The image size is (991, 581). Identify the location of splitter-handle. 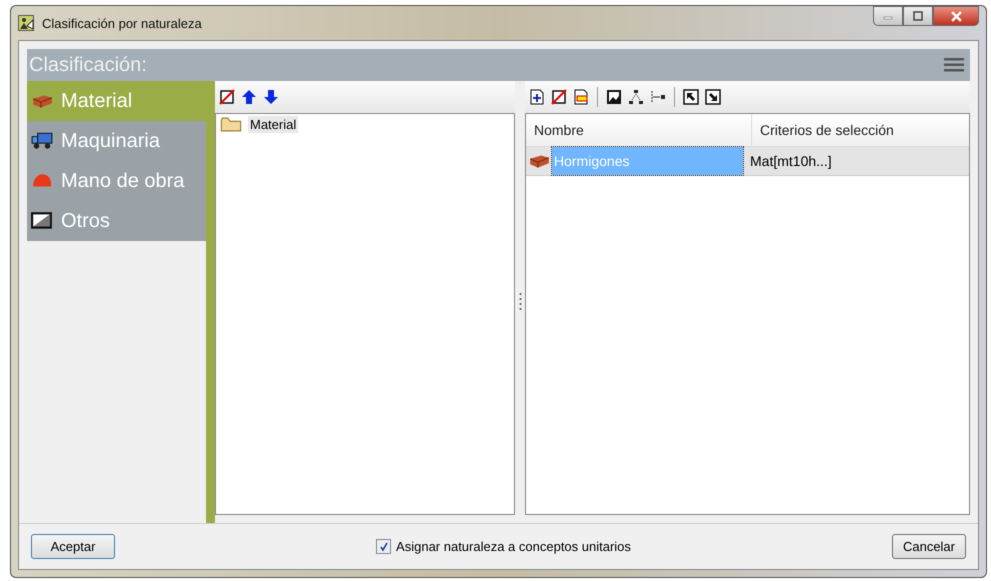
(520, 302).